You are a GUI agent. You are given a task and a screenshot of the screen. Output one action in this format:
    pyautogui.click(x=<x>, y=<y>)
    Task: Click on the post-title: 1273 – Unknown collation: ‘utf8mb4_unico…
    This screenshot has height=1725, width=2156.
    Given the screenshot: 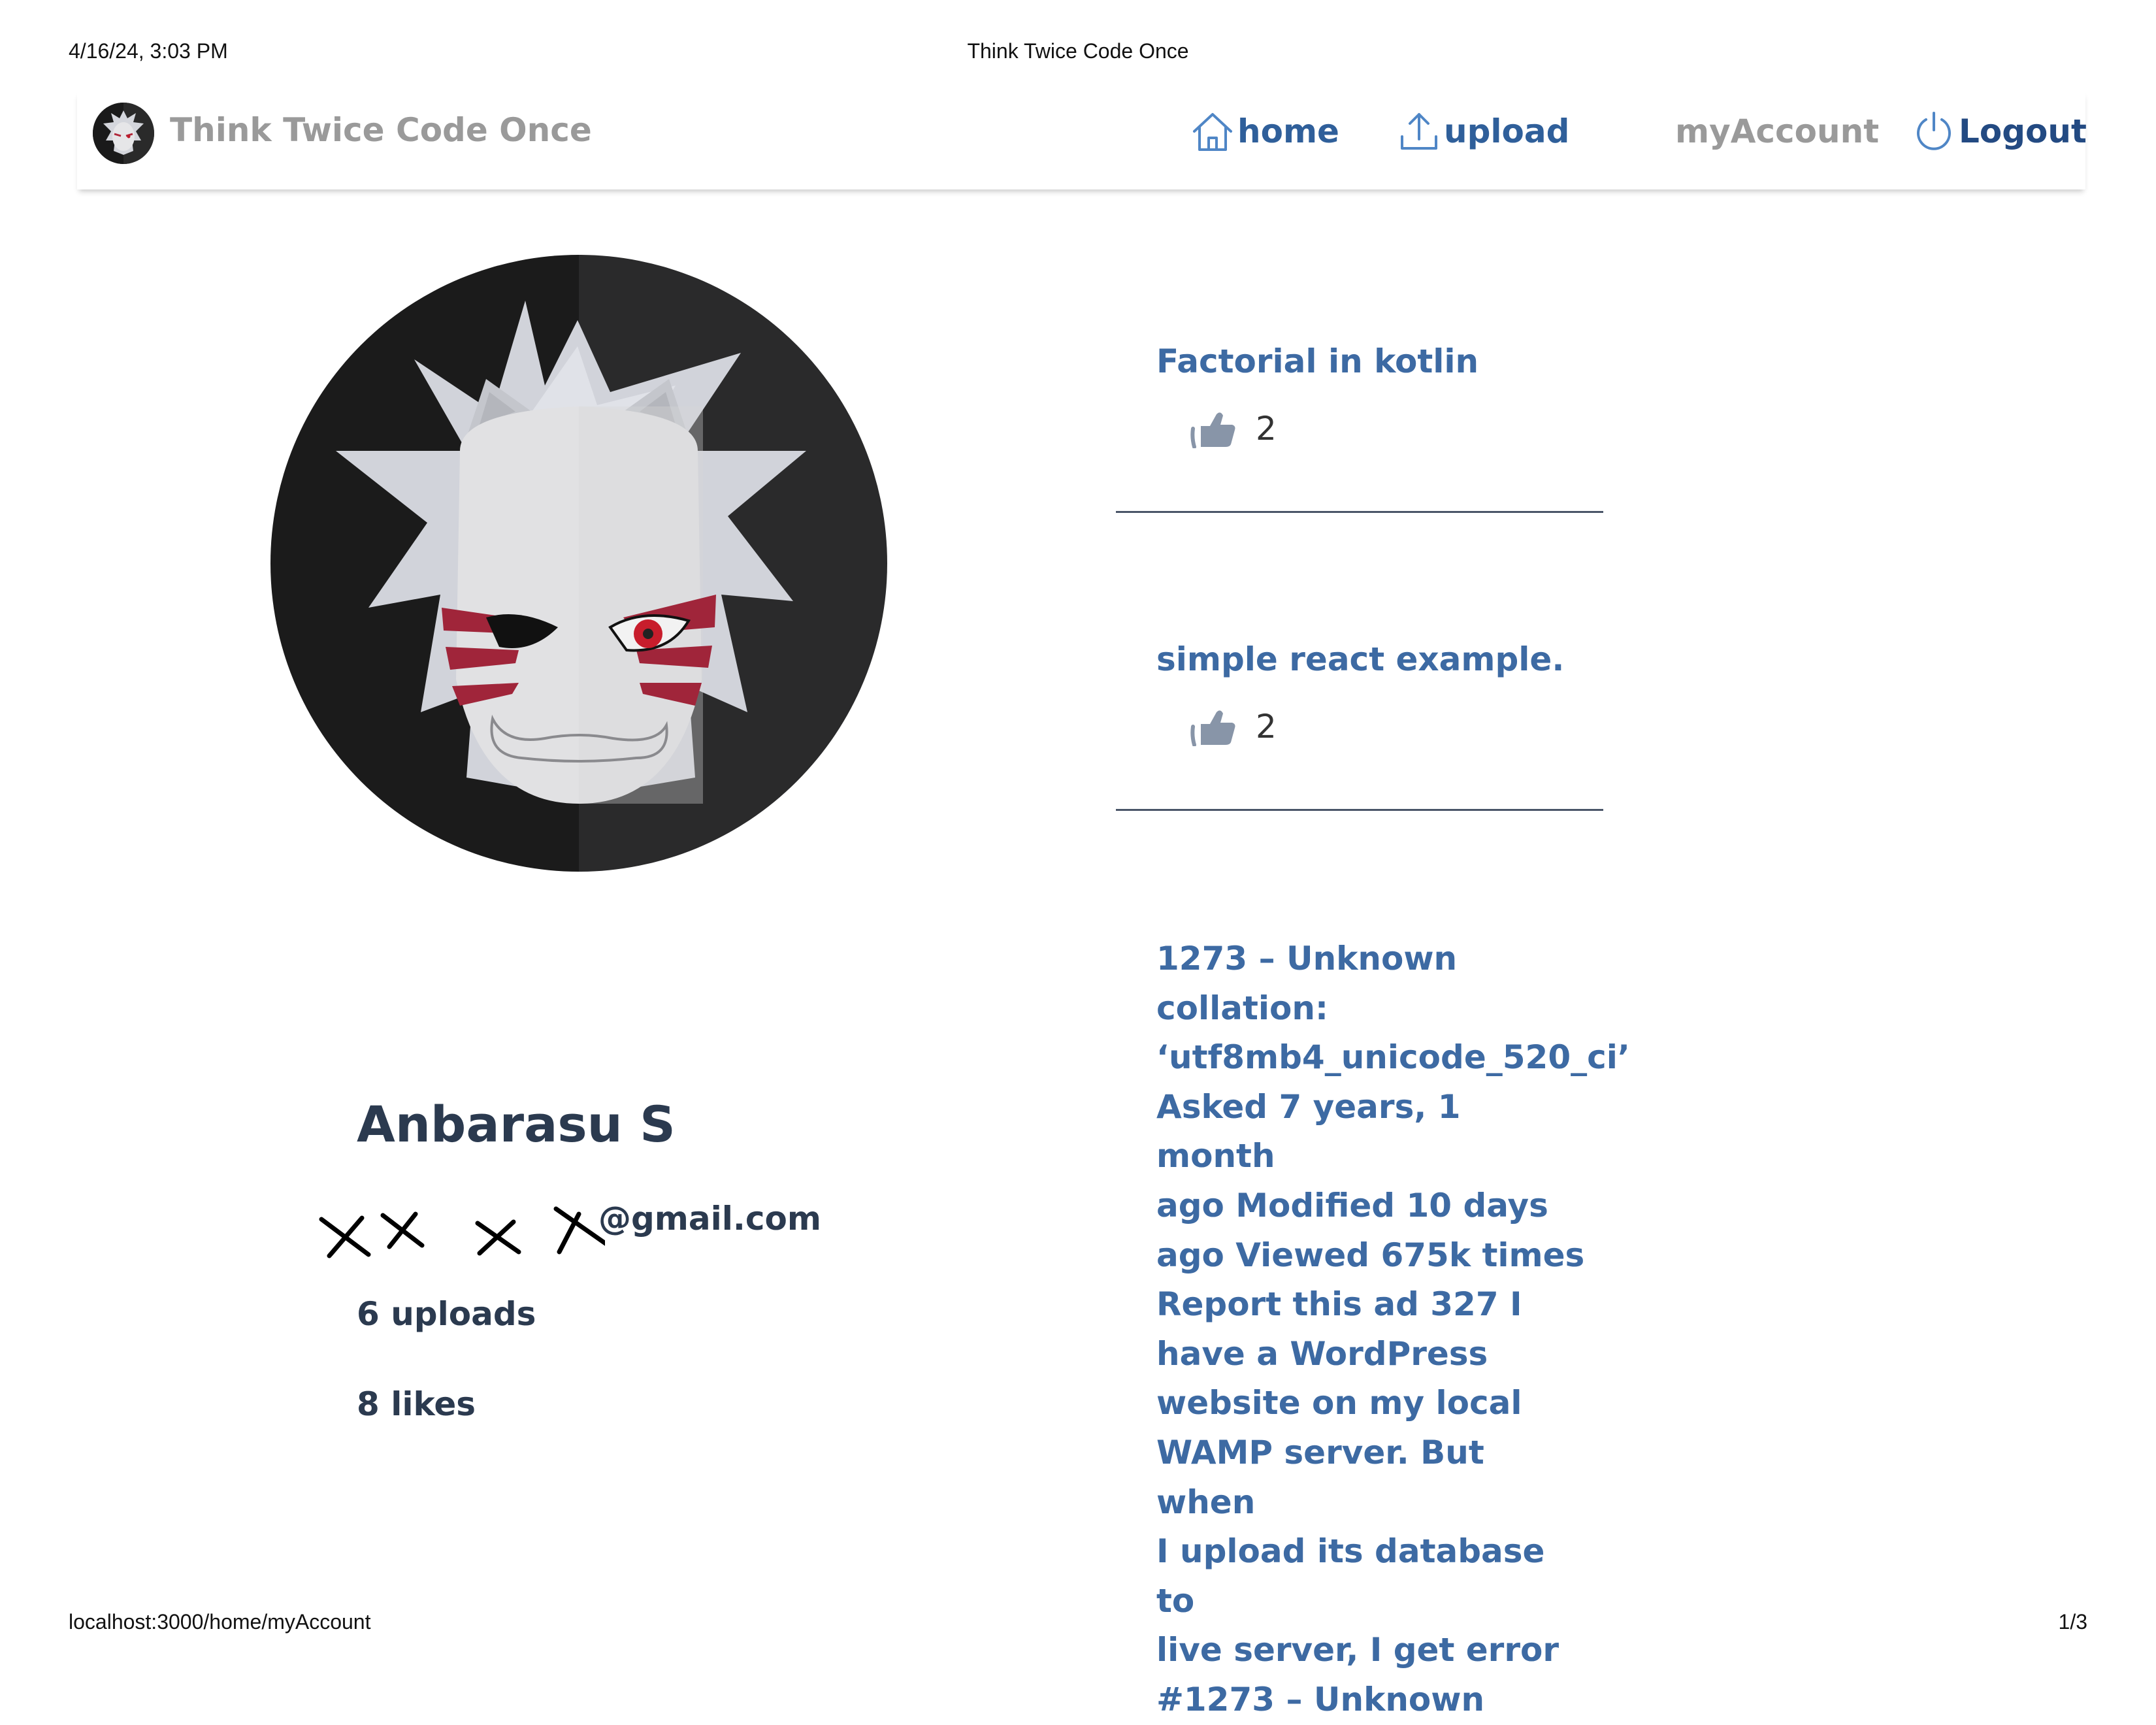 What is the action you would take?
    pyautogui.click(x=1393, y=1329)
    